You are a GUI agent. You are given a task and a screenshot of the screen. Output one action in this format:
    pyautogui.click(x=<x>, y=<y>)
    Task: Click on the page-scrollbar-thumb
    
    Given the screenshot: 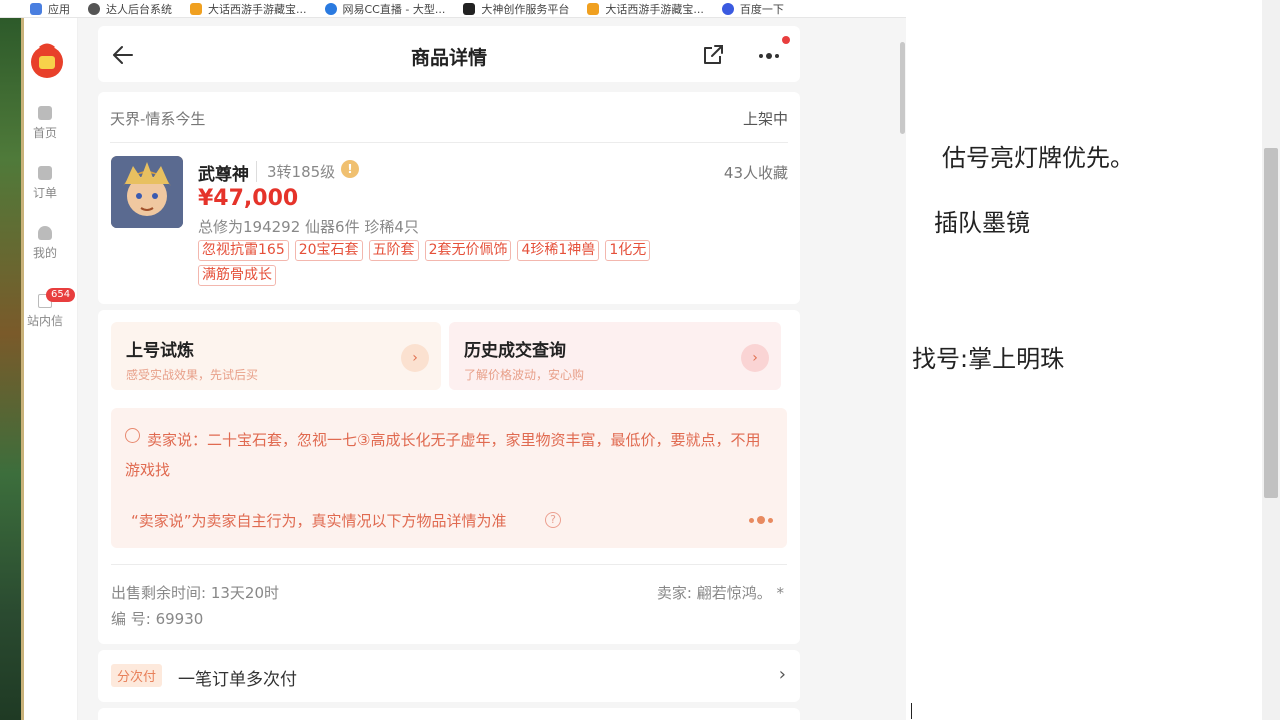 What is the action you would take?
    pyautogui.click(x=902, y=88)
    